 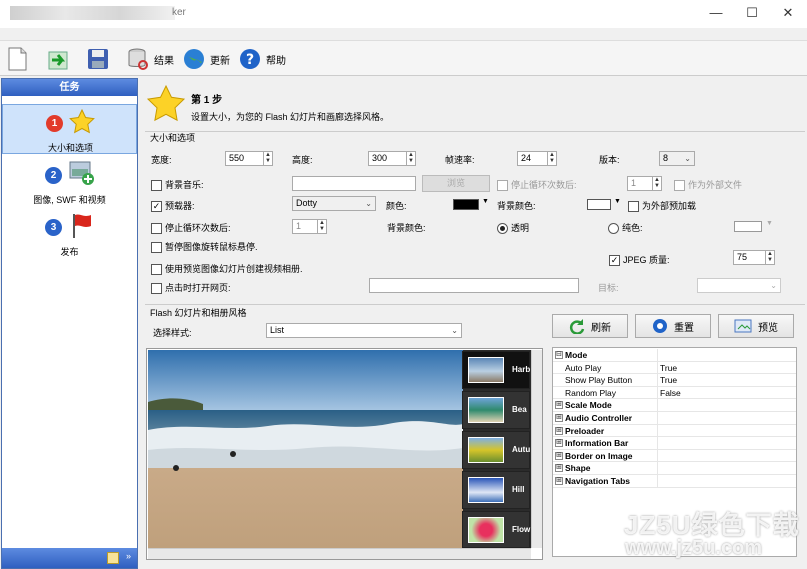 I want to click on property-row: ⊟ Mode, so click(x=674, y=355).